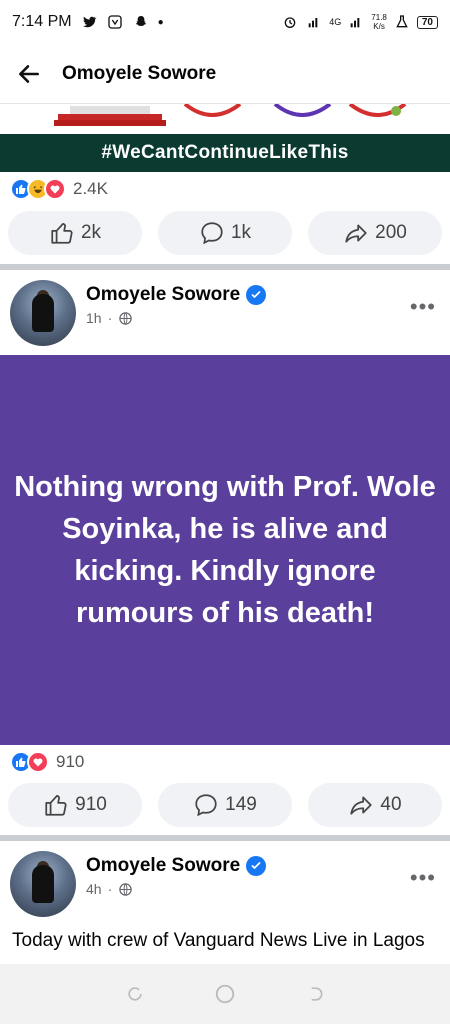 The height and width of the screenshot is (1024, 450). I want to click on post-timestamp: 4h, so click(94, 889).